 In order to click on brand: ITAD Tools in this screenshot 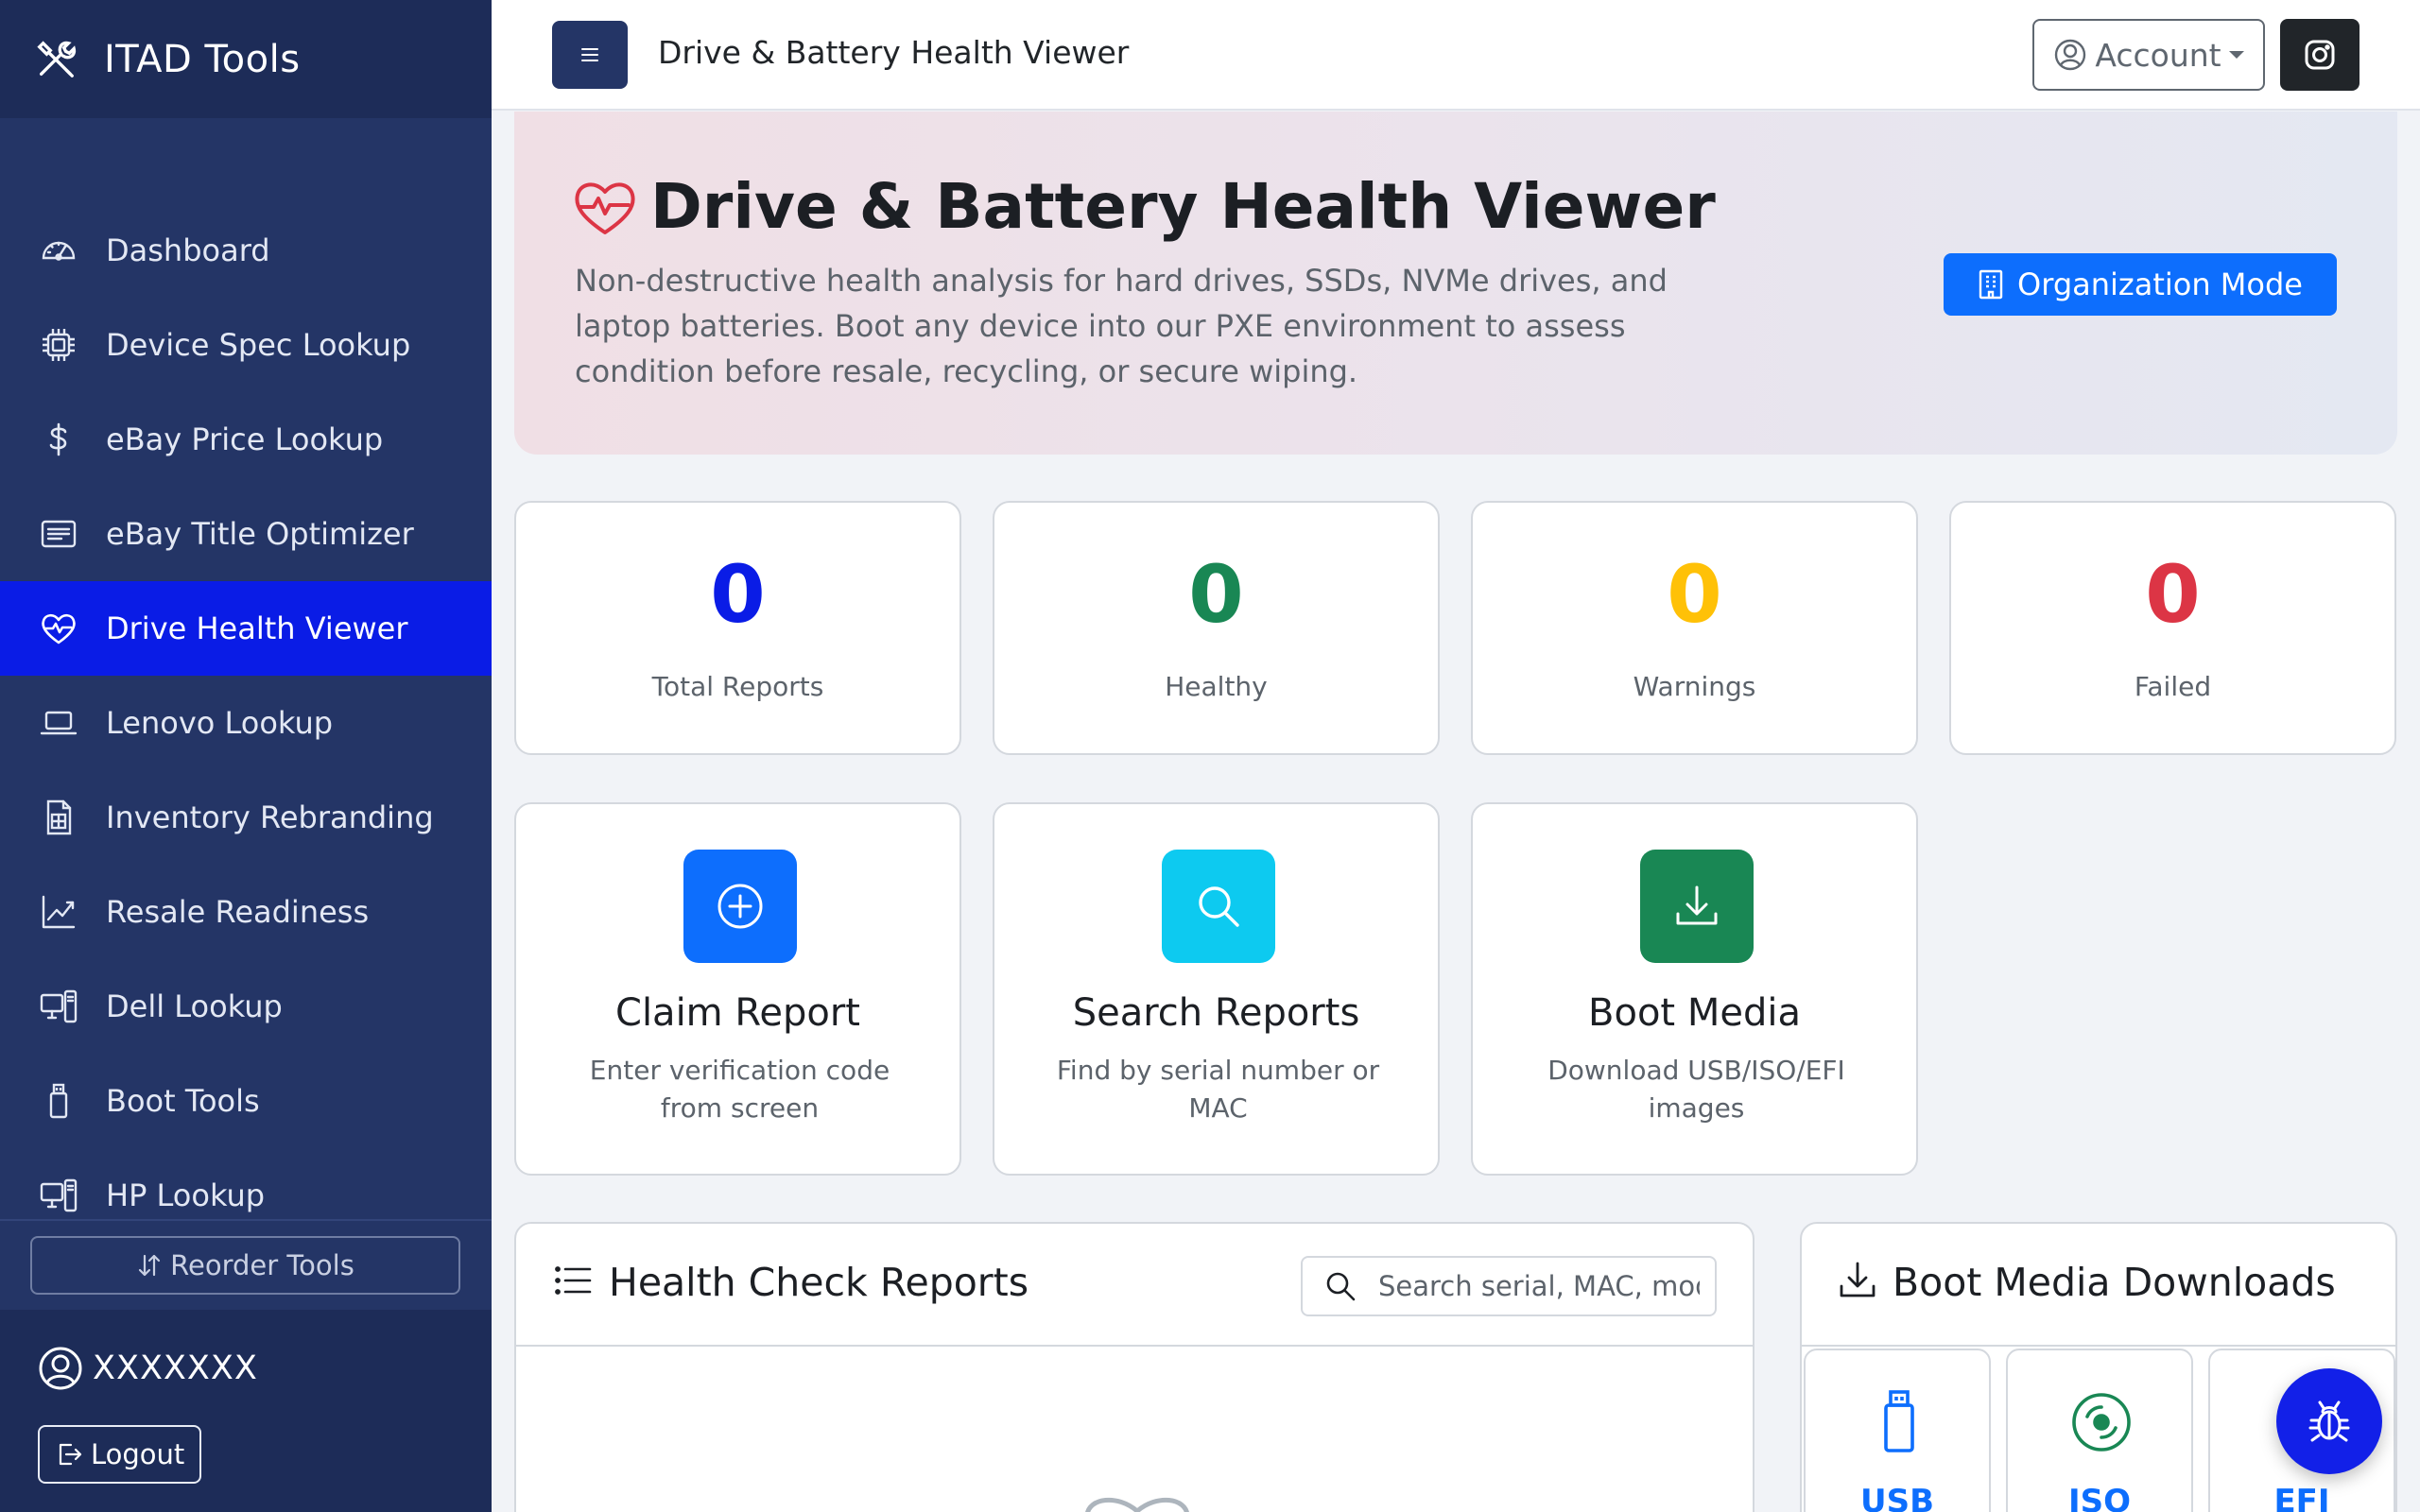, I will do `click(246, 59)`.